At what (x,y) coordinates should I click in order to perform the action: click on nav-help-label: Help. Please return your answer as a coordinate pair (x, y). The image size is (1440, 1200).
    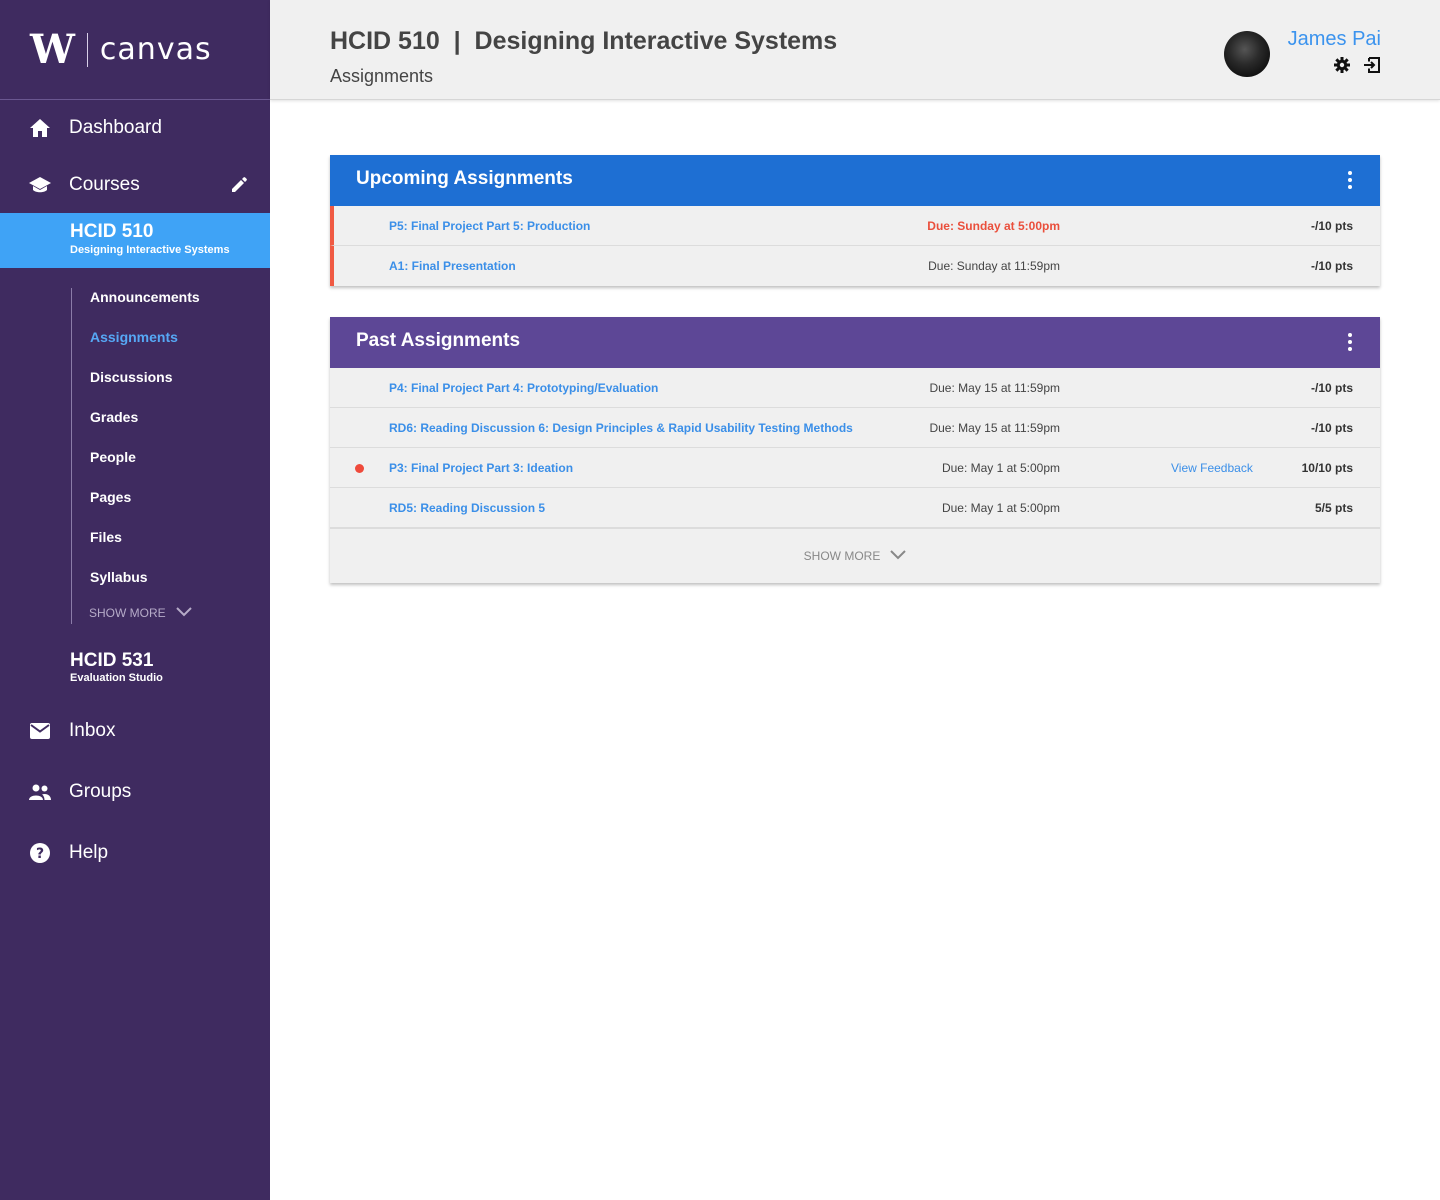
    Looking at the image, I should click on (89, 852).